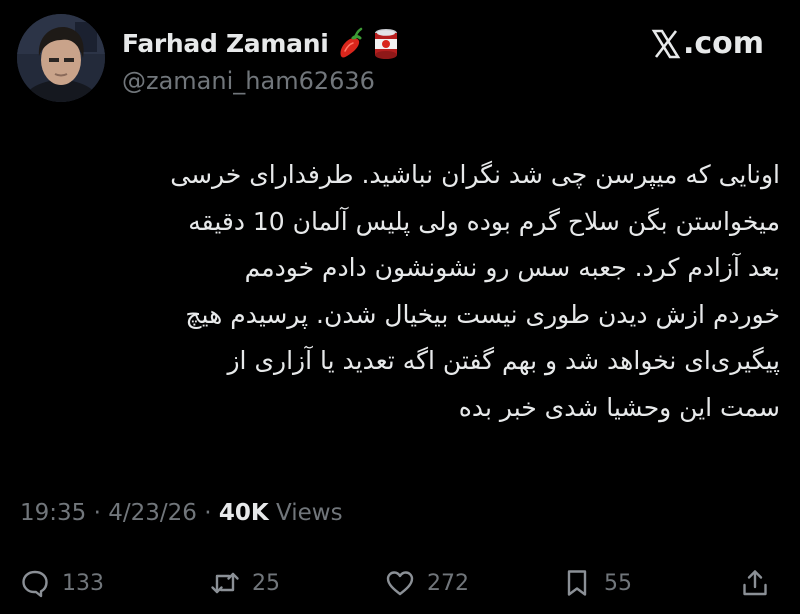 The width and height of the screenshot is (800, 614). I want to click on canned-food-emoji, so click(386, 43).